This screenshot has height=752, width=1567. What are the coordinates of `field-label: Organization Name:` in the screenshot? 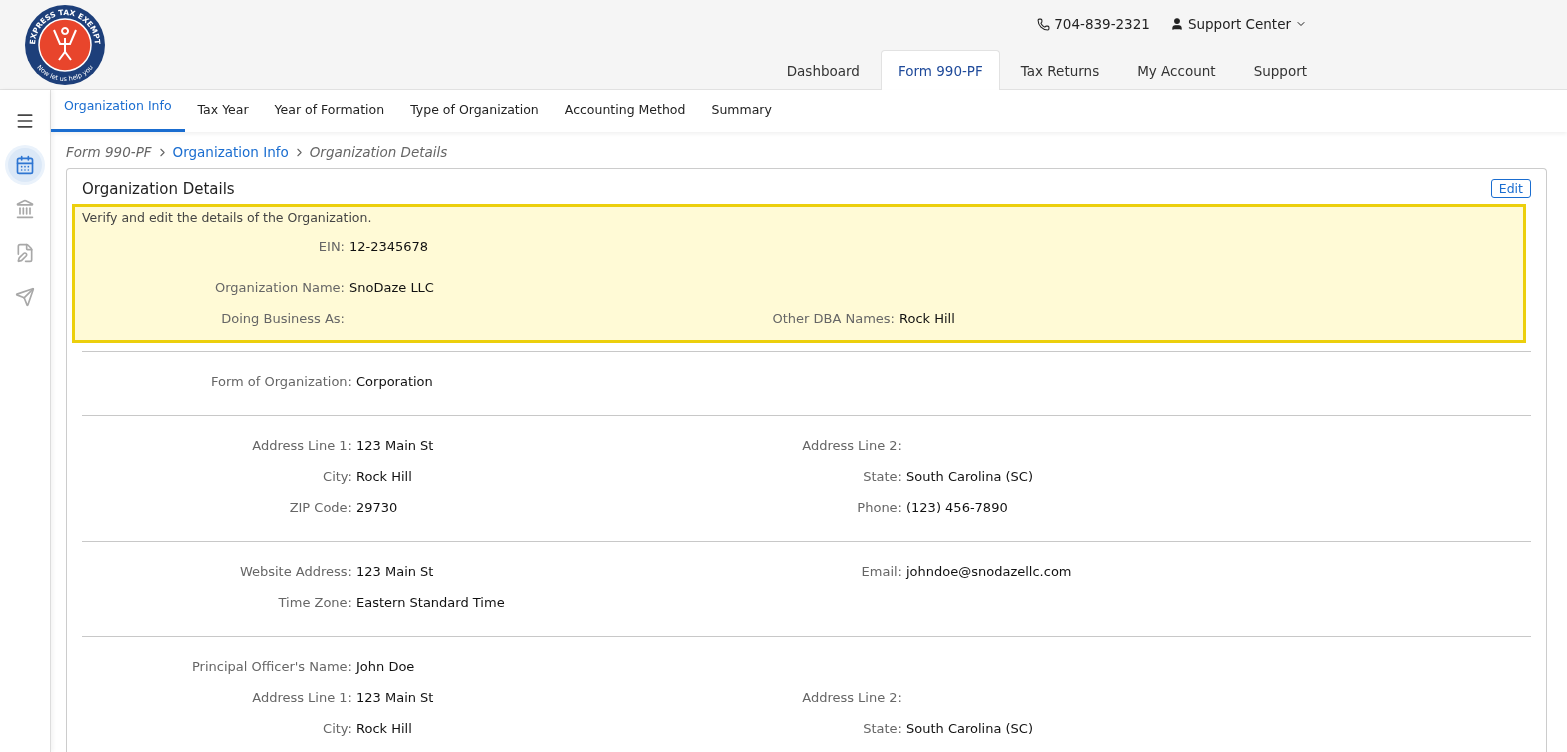 It's located at (280, 287).